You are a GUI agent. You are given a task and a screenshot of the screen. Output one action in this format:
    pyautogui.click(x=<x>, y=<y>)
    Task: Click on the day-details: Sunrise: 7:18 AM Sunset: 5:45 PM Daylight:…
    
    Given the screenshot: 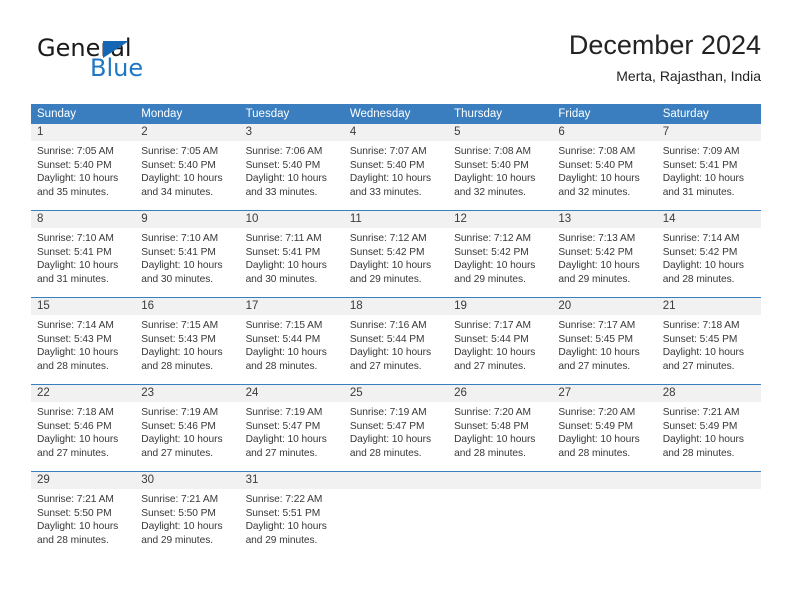 What is the action you would take?
    pyautogui.click(x=709, y=344)
    